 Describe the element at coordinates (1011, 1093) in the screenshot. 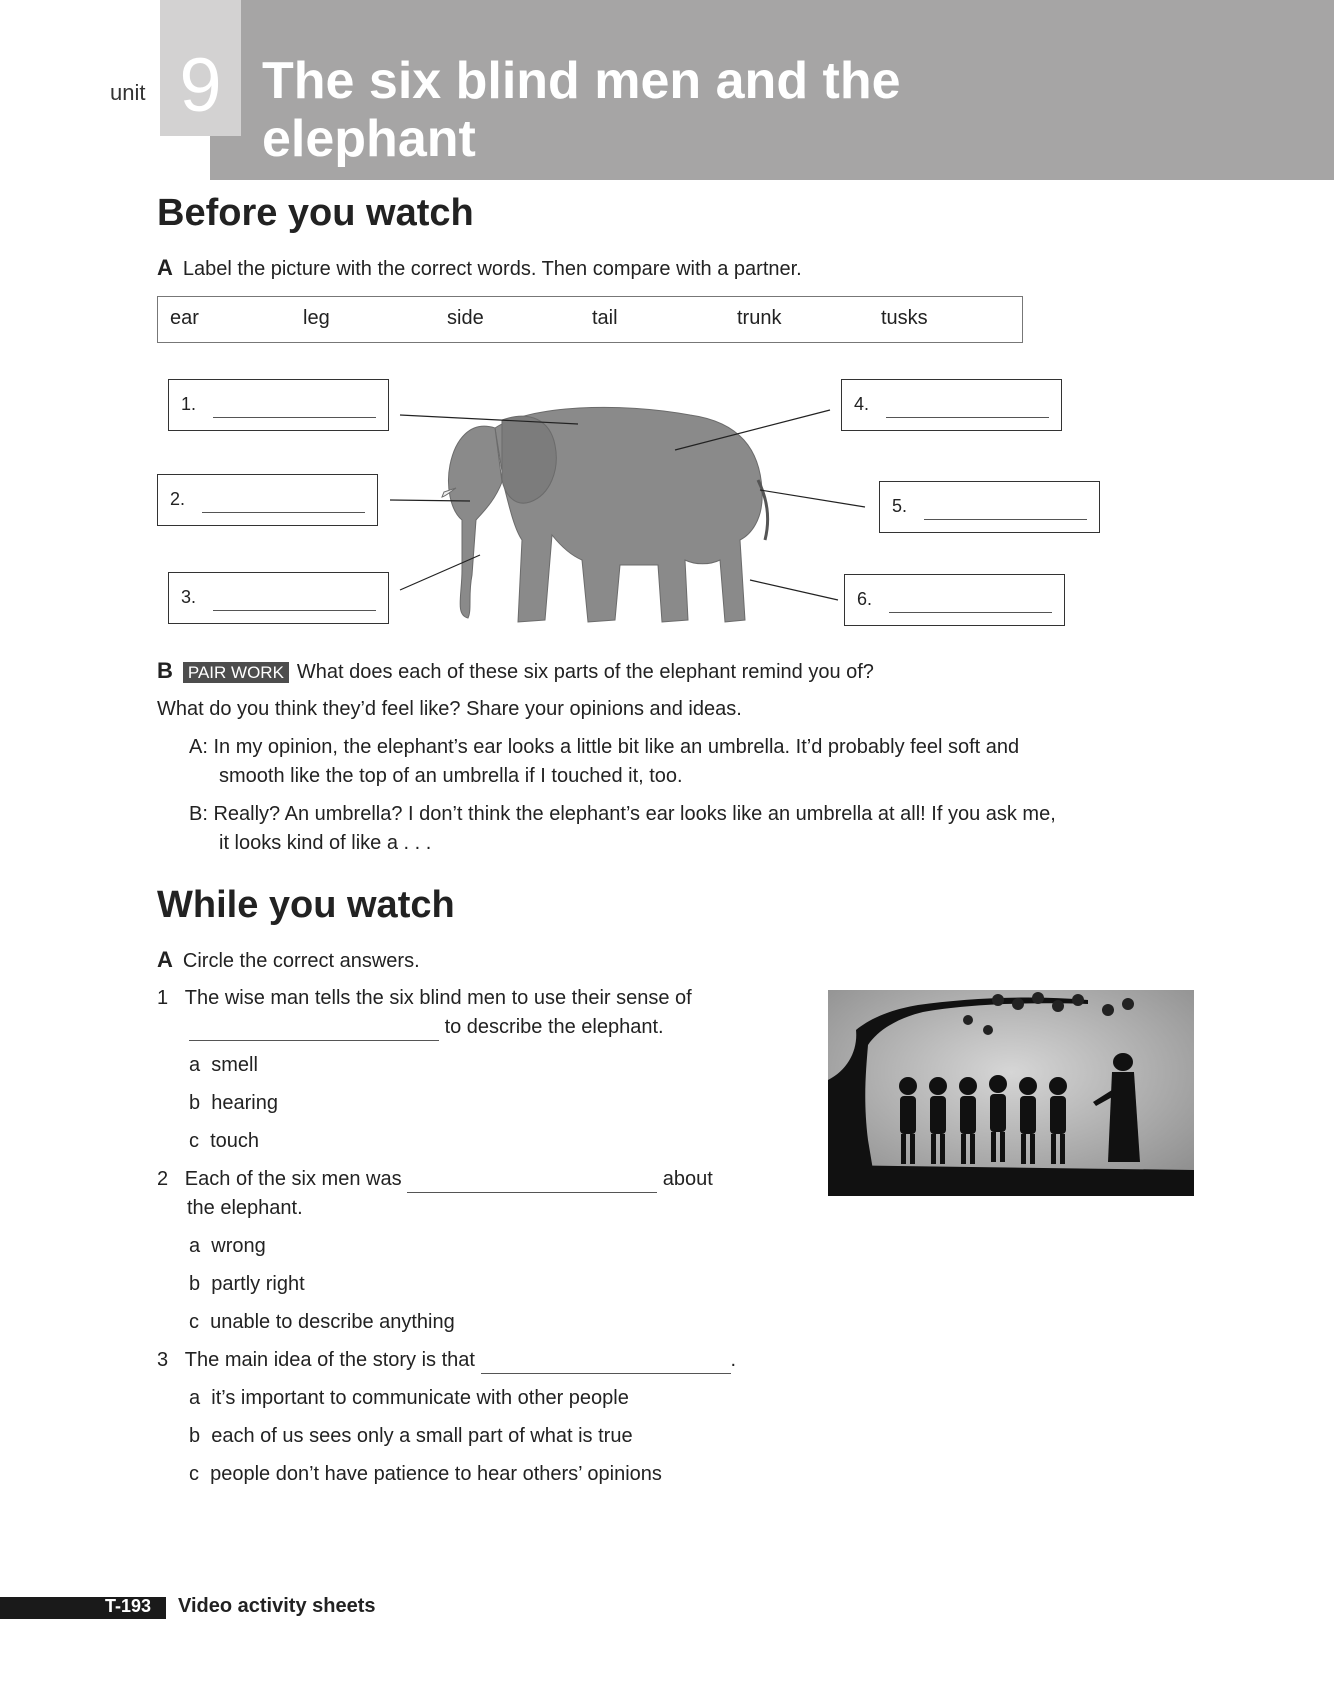

I see `story-illustration` at that location.